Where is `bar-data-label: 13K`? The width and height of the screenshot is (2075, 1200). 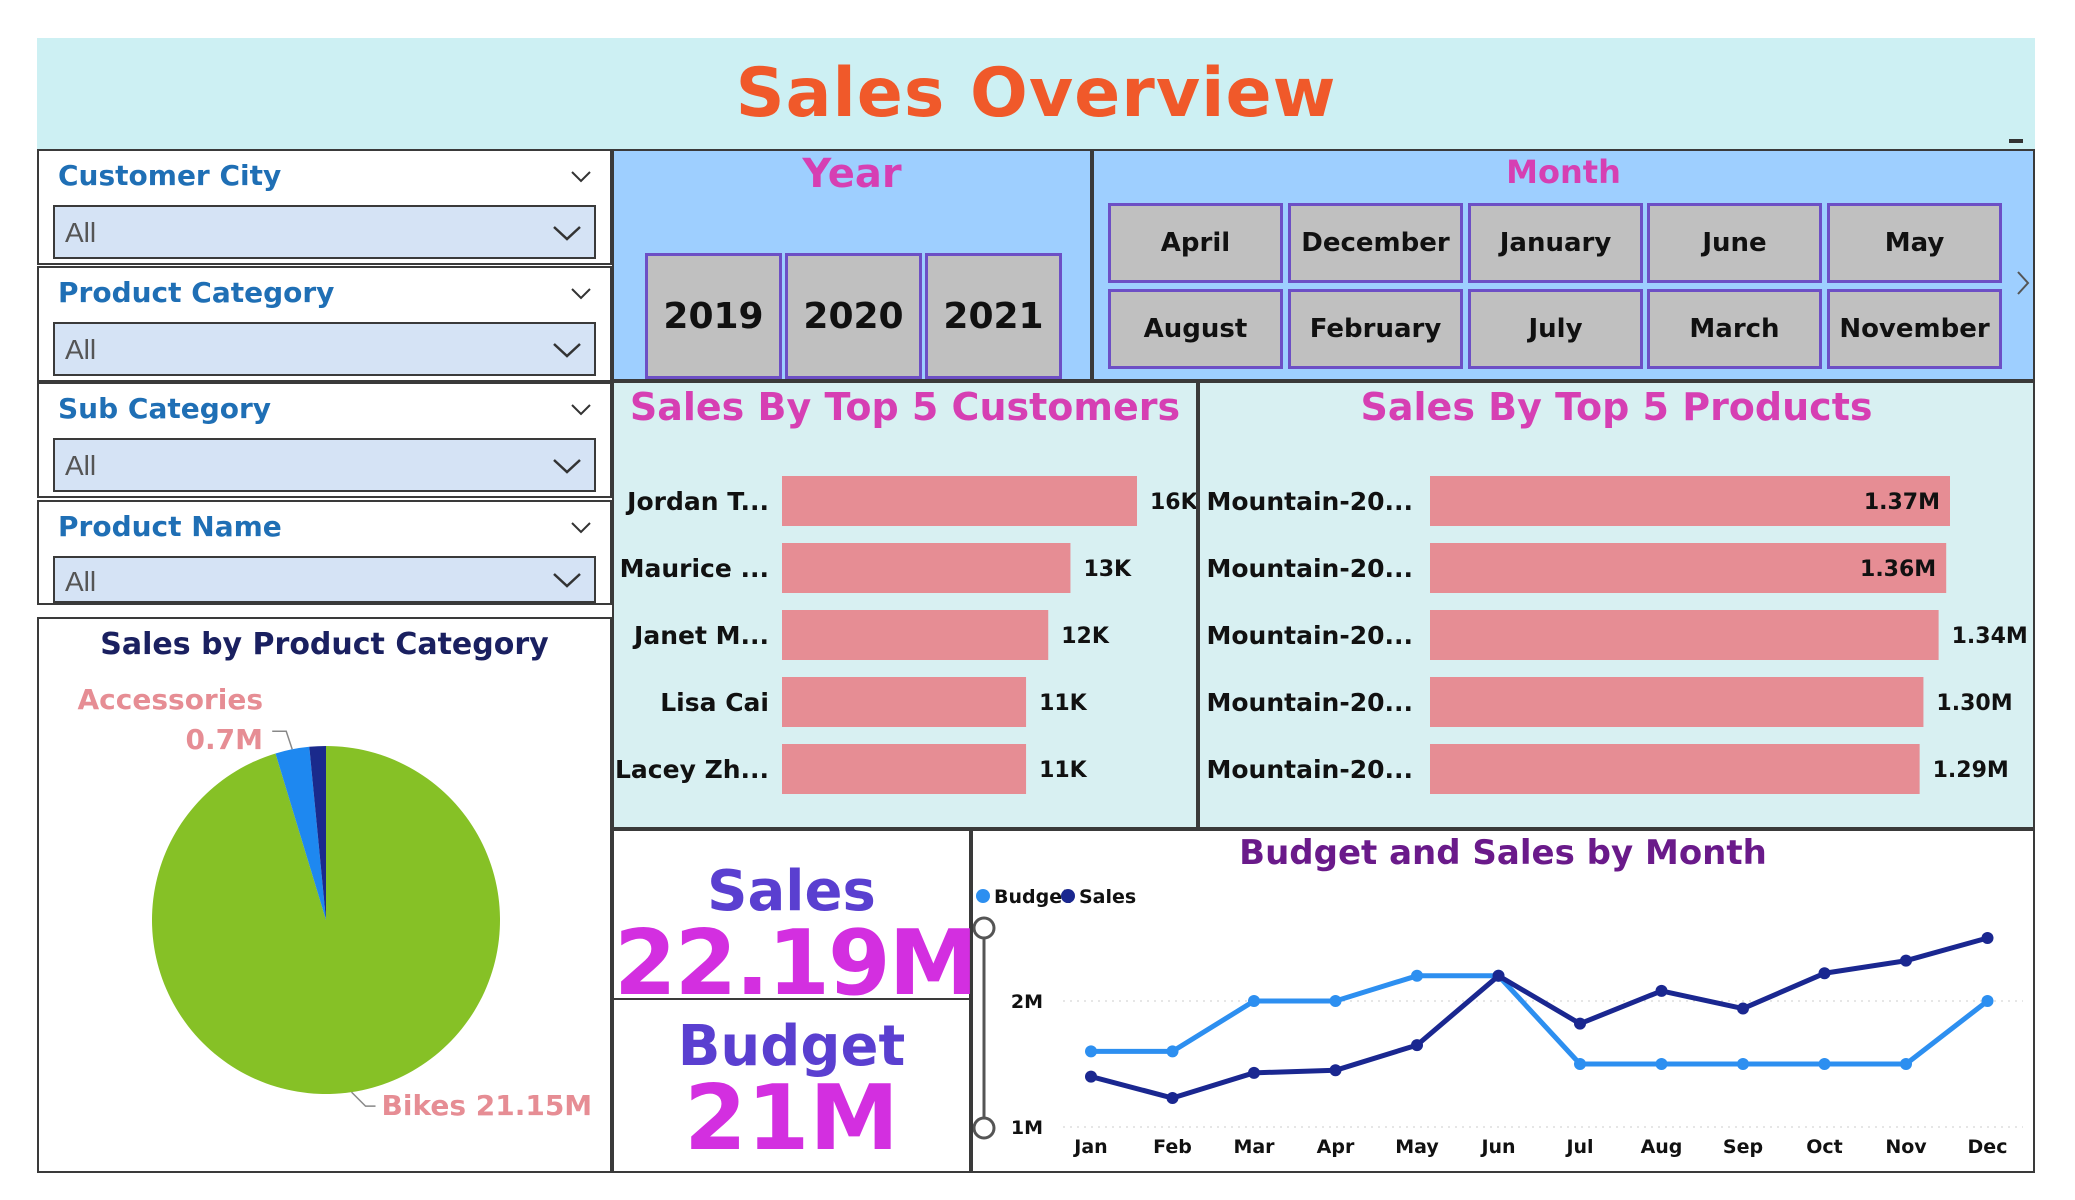
bar-data-label: 13K is located at coordinates (1107, 569).